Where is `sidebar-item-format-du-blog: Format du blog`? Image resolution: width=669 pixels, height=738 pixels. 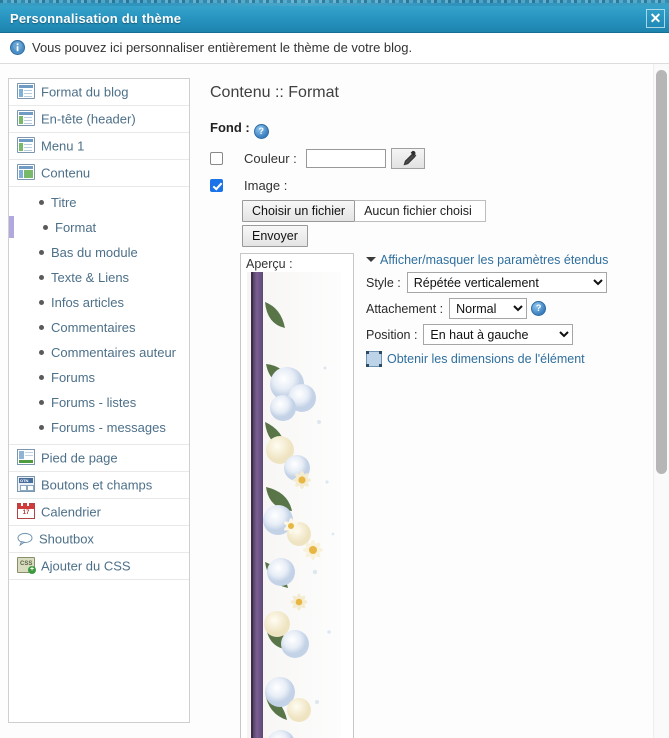
sidebar-item-format-du-blog: Format du blog is located at coordinates (99, 92).